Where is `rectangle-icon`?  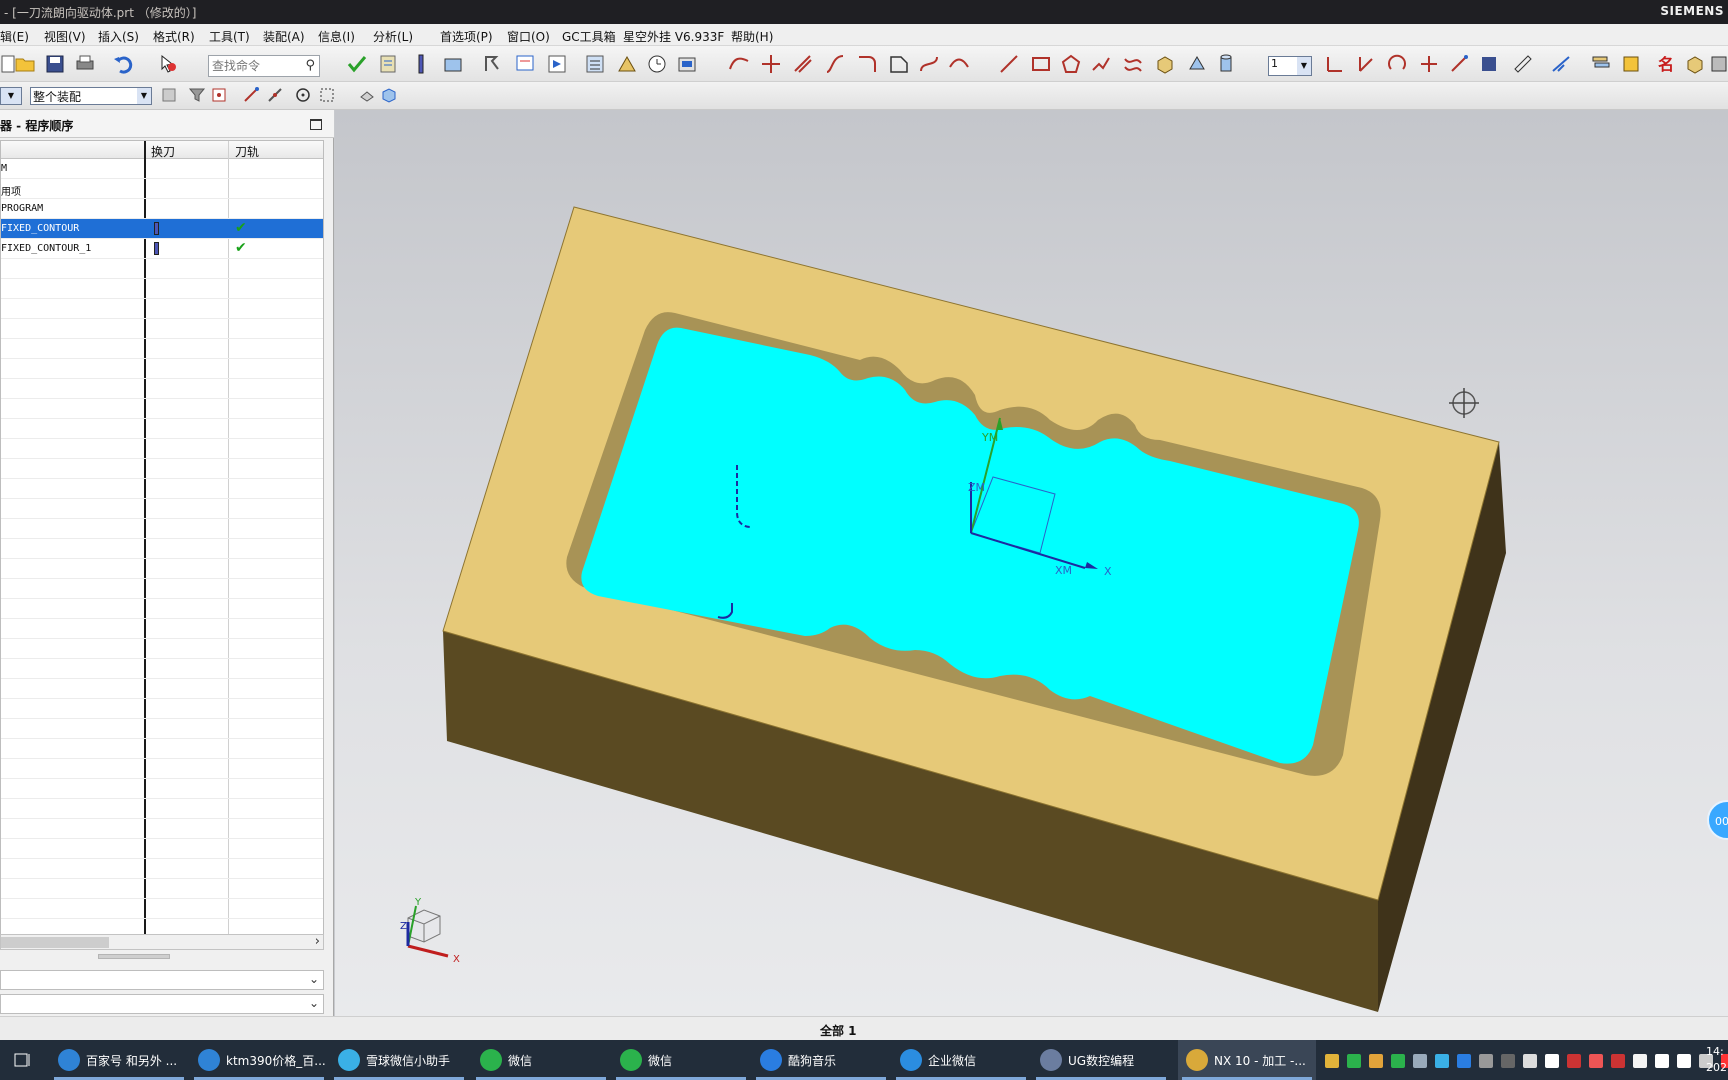 rectangle-icon is located at coordinates (1041, 64).